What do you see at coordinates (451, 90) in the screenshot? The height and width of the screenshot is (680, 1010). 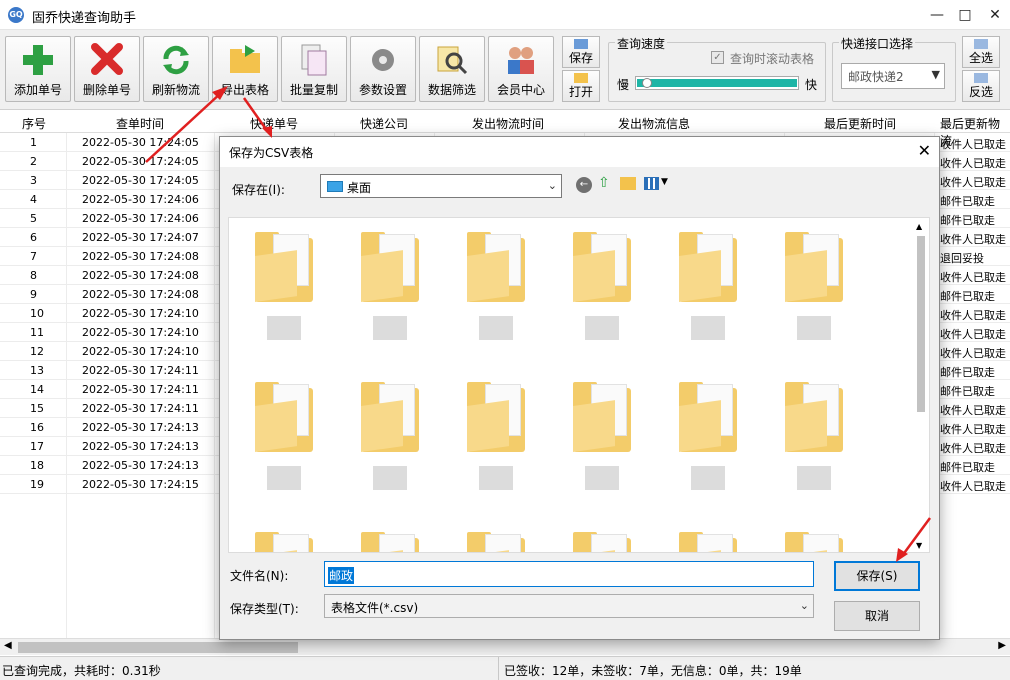 I see `data-filter-label: 数据筛选` at bounding box center [451, 90].